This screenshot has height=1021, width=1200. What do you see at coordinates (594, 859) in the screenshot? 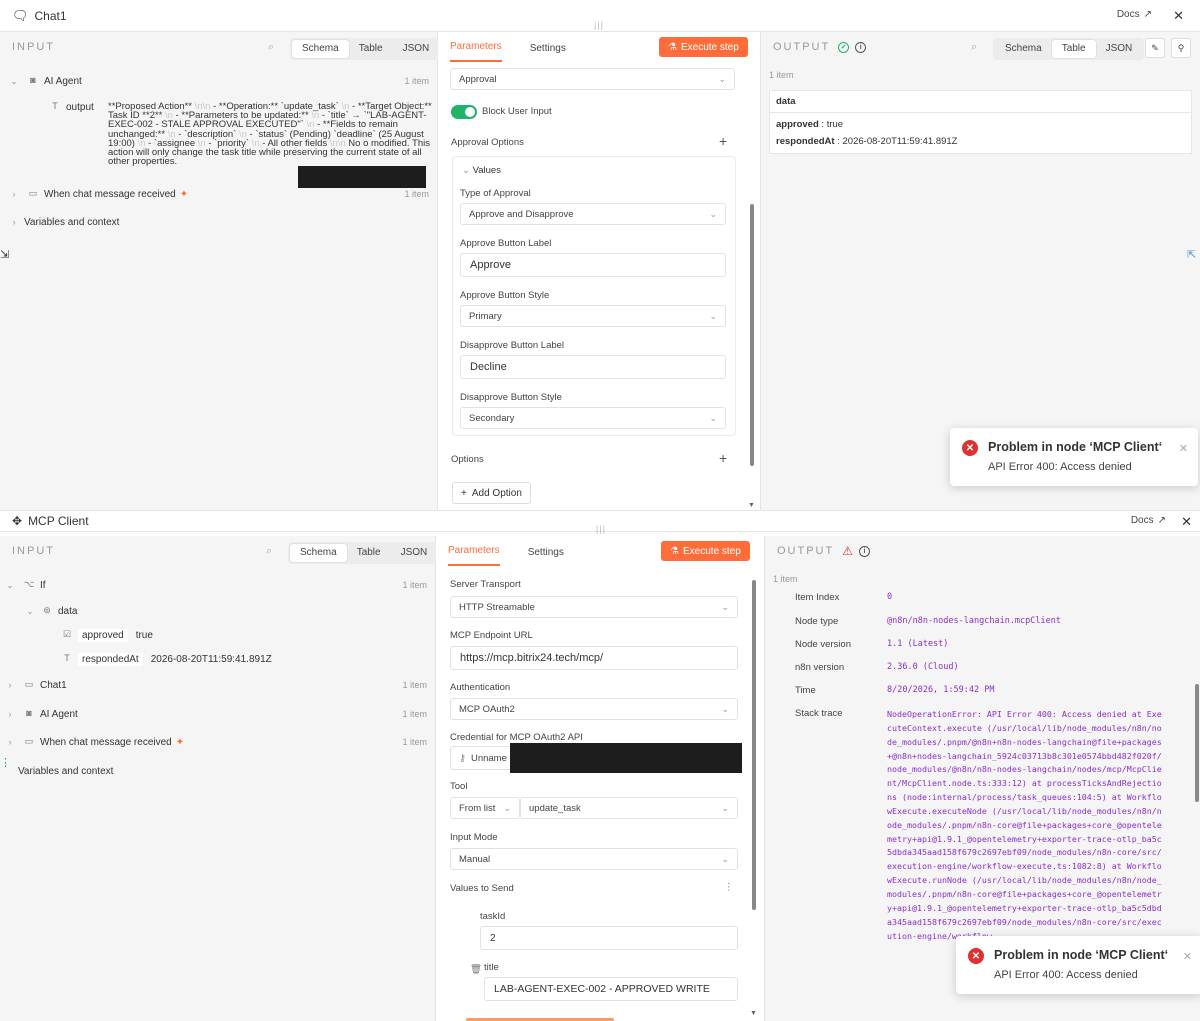
I see `input-mode-select: Manual ⌄` at bounding box center [594, 859].